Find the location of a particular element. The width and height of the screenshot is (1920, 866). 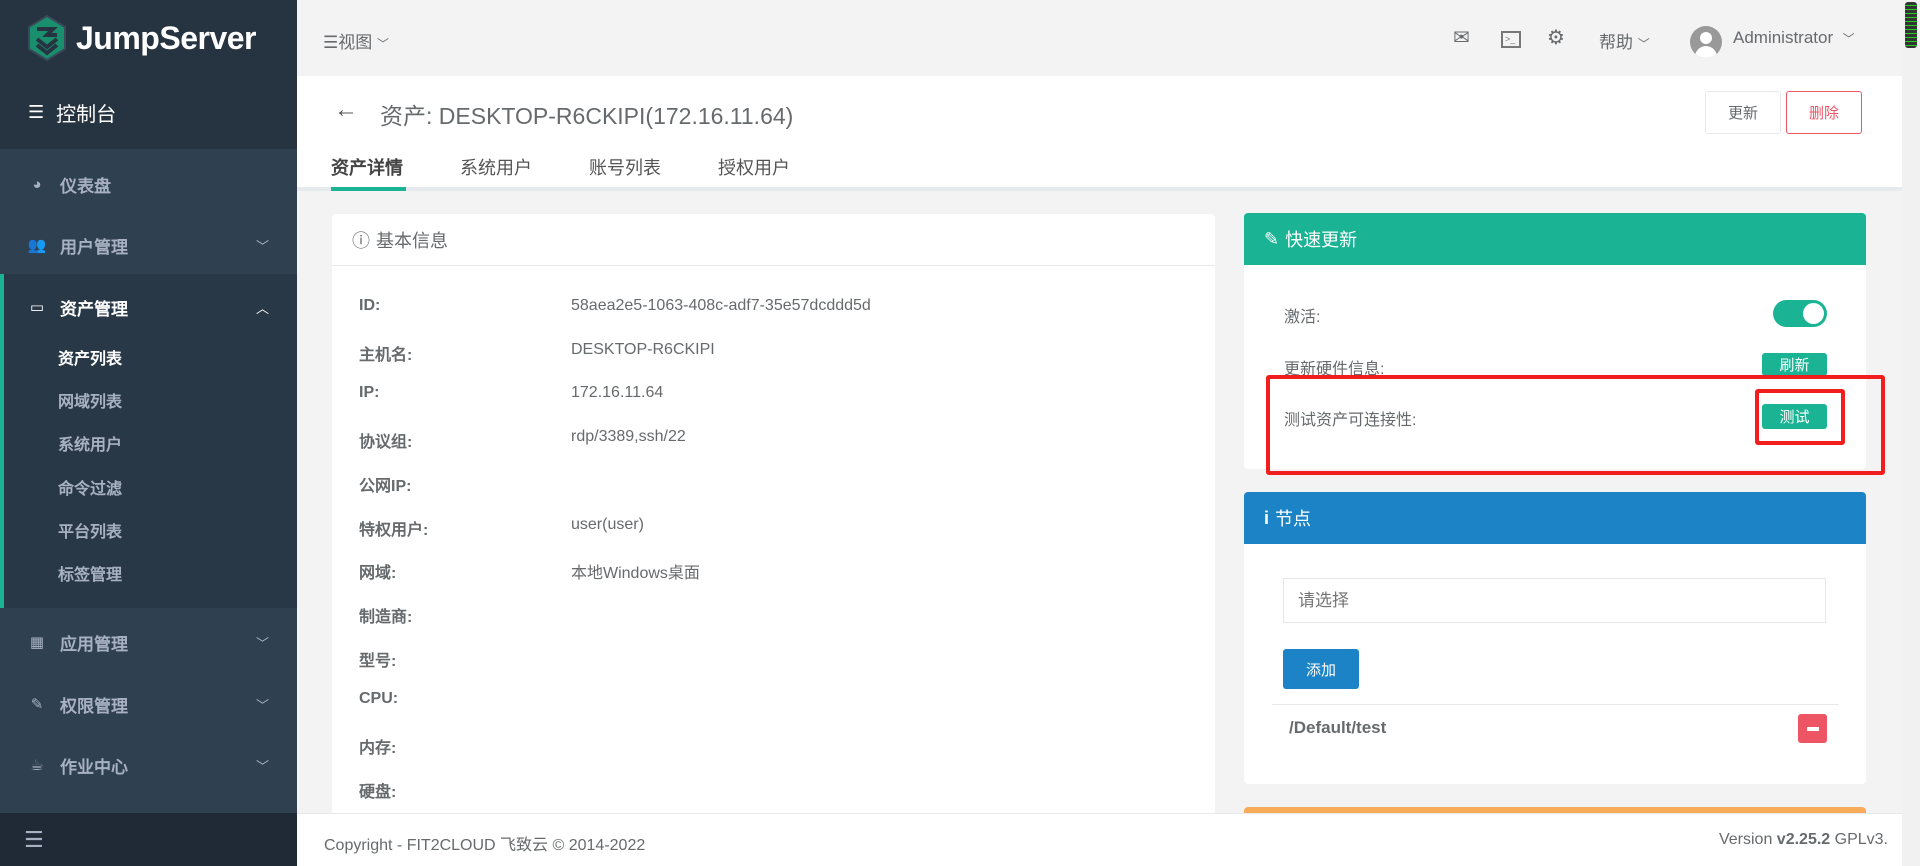

copyright: Copyright - FIT2CLOUD 飞致云 © 2014-2022 is located at coordinates (485, 845).